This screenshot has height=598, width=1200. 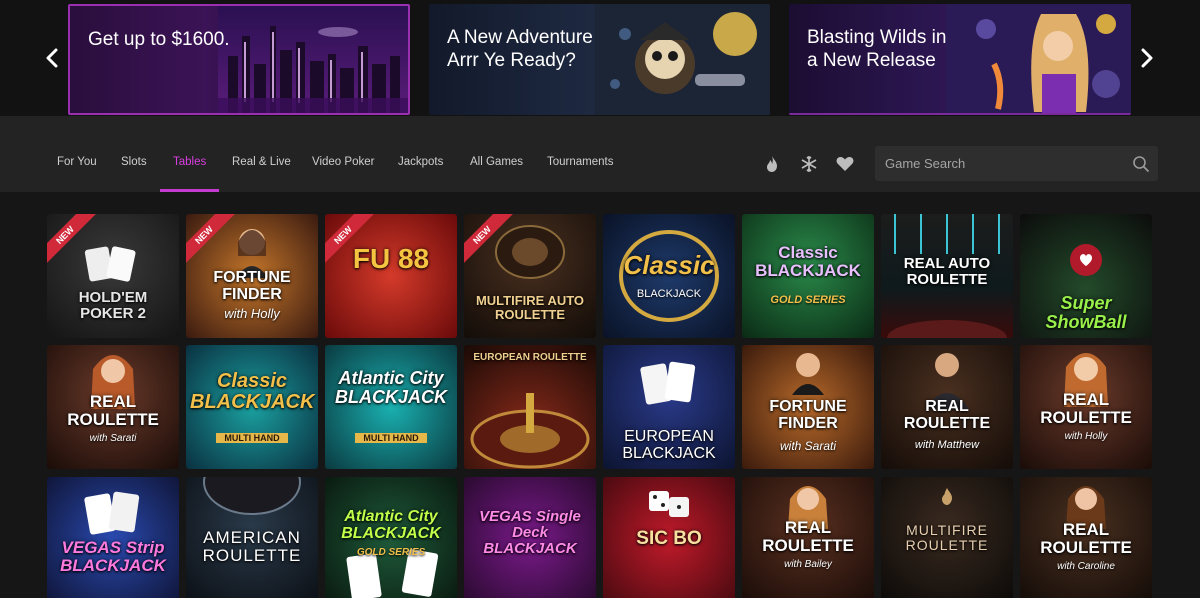 I want to click on game-search-box, so click(x=1016, y=163).